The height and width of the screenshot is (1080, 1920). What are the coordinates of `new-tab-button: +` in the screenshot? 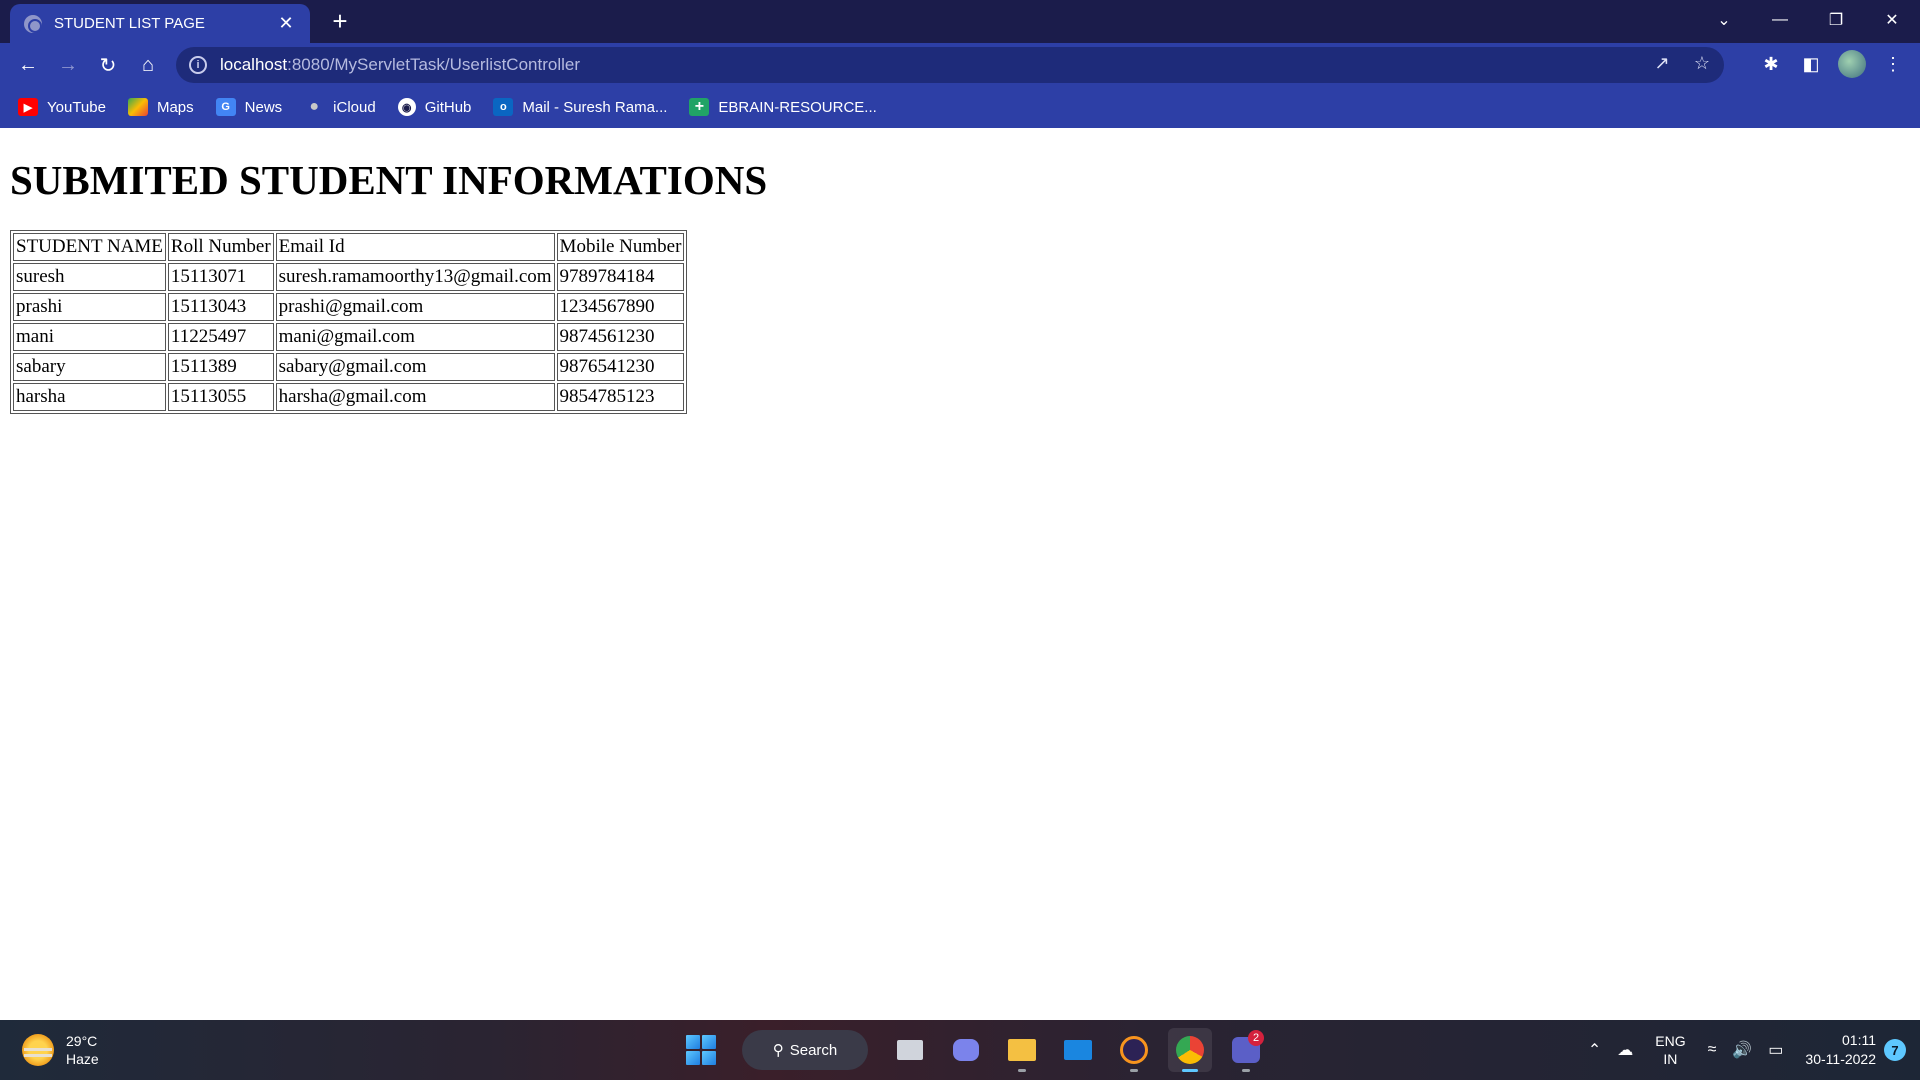 It's located at (340, 21).